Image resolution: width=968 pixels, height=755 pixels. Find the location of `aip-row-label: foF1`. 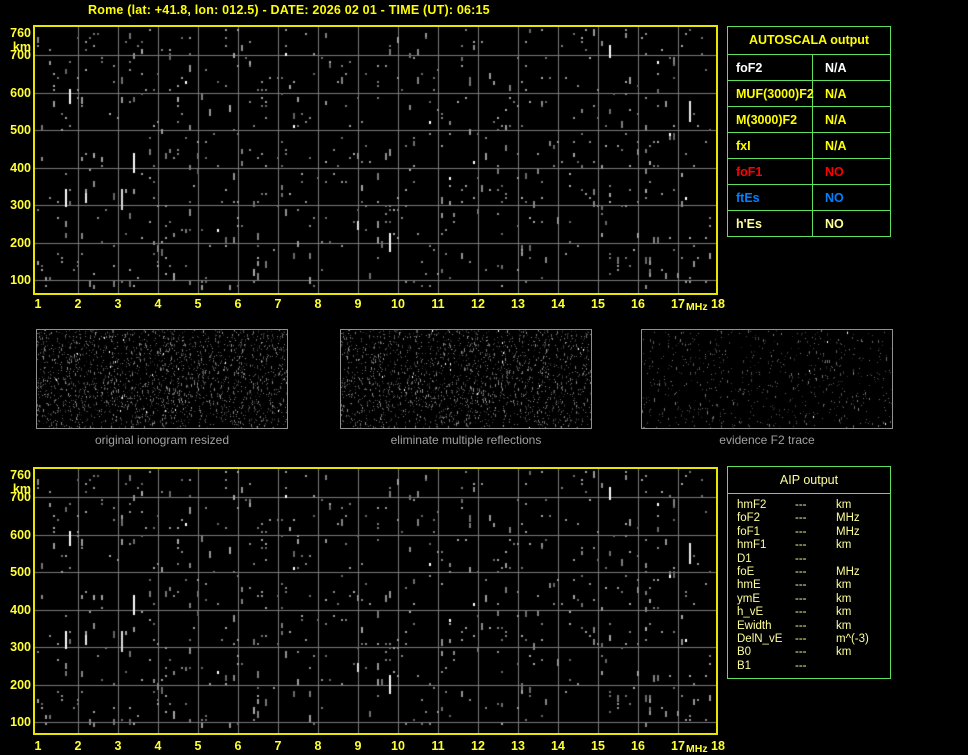

aip-row-label: foF1 is located at coordinates (749, 531).